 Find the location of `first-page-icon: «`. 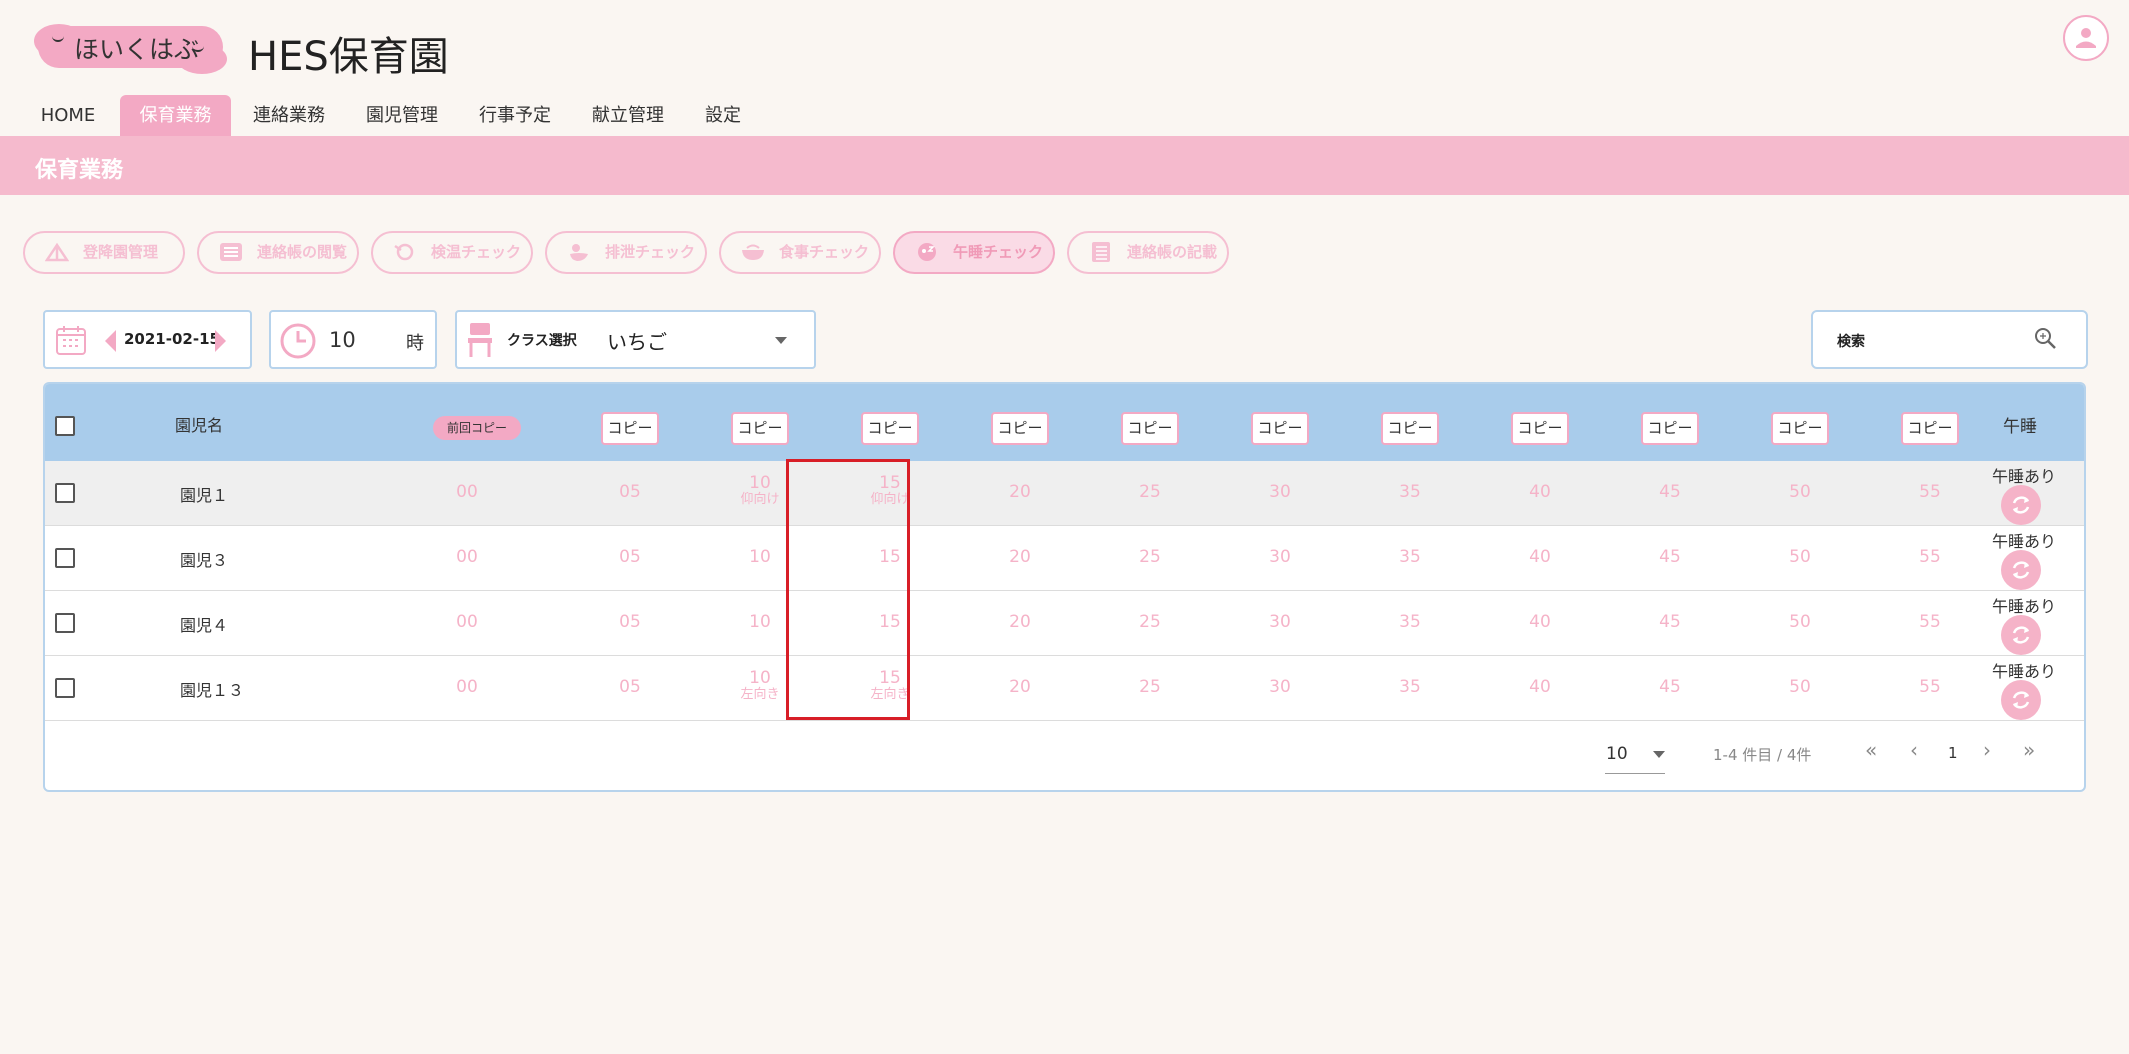

first-page-icon: « is located at coordinates (1871, 750).